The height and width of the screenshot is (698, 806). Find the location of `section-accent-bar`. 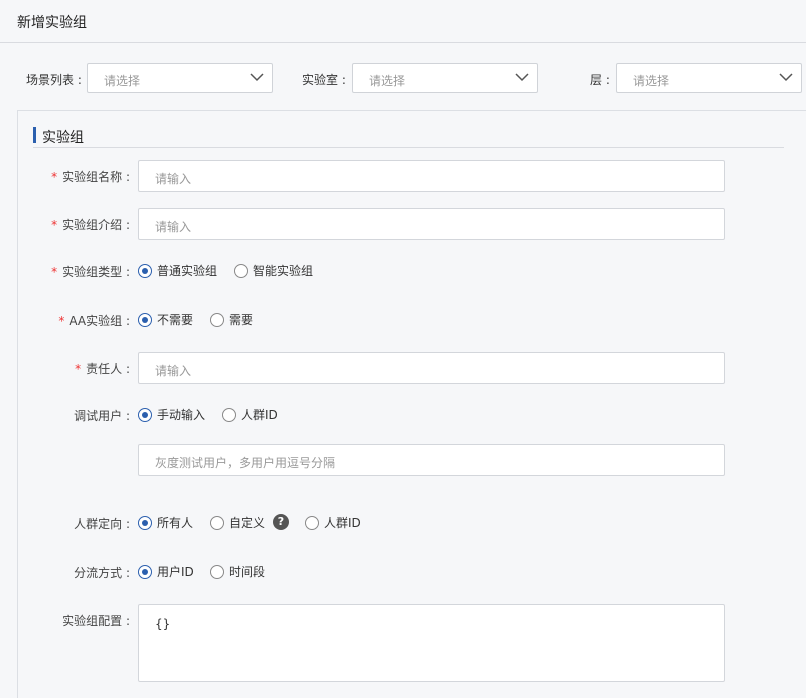

section-accent-bar is located at coordinates (34, 135).